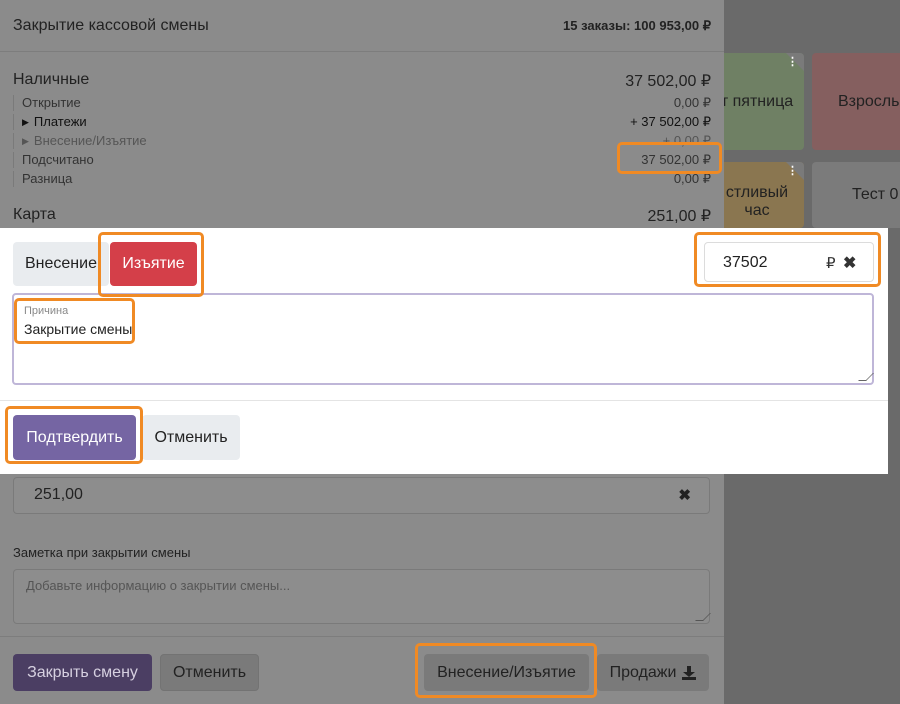 Image resolution: width=900 pixels, height=704 pixels. What do you see at coordinates (692, 178) in the screenshot?
I see `difference-value: 0,00 ₽` at bounding box center [692, 178].